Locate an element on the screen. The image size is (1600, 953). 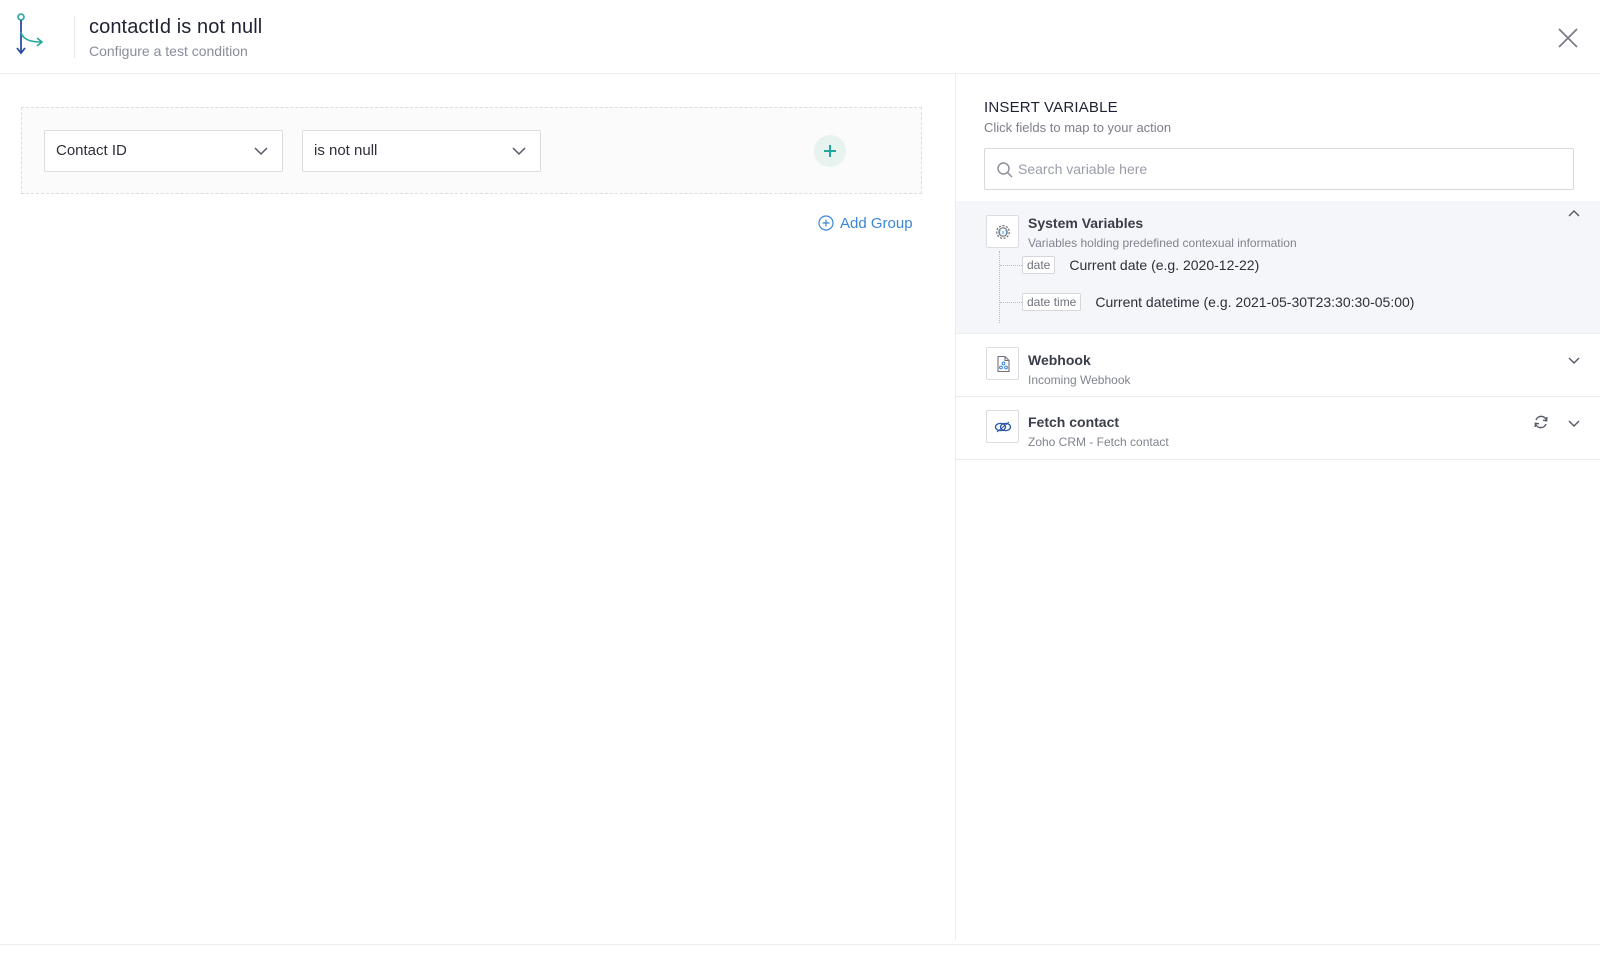
field-select-value: Contact ID is located at coordinates (91, 150).